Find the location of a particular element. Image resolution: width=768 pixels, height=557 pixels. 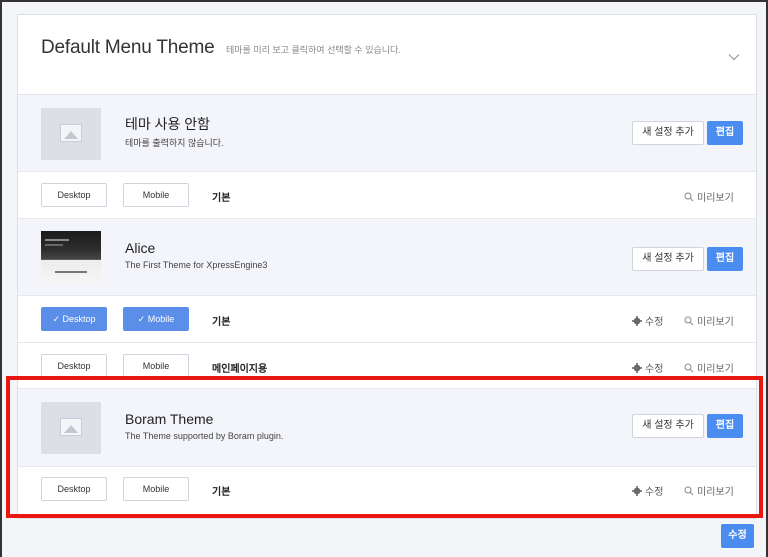

theme-config-row: ✓ Desktop ✓ Mobile 기본 수정 미리보기 is located at coordinates (387, 319).